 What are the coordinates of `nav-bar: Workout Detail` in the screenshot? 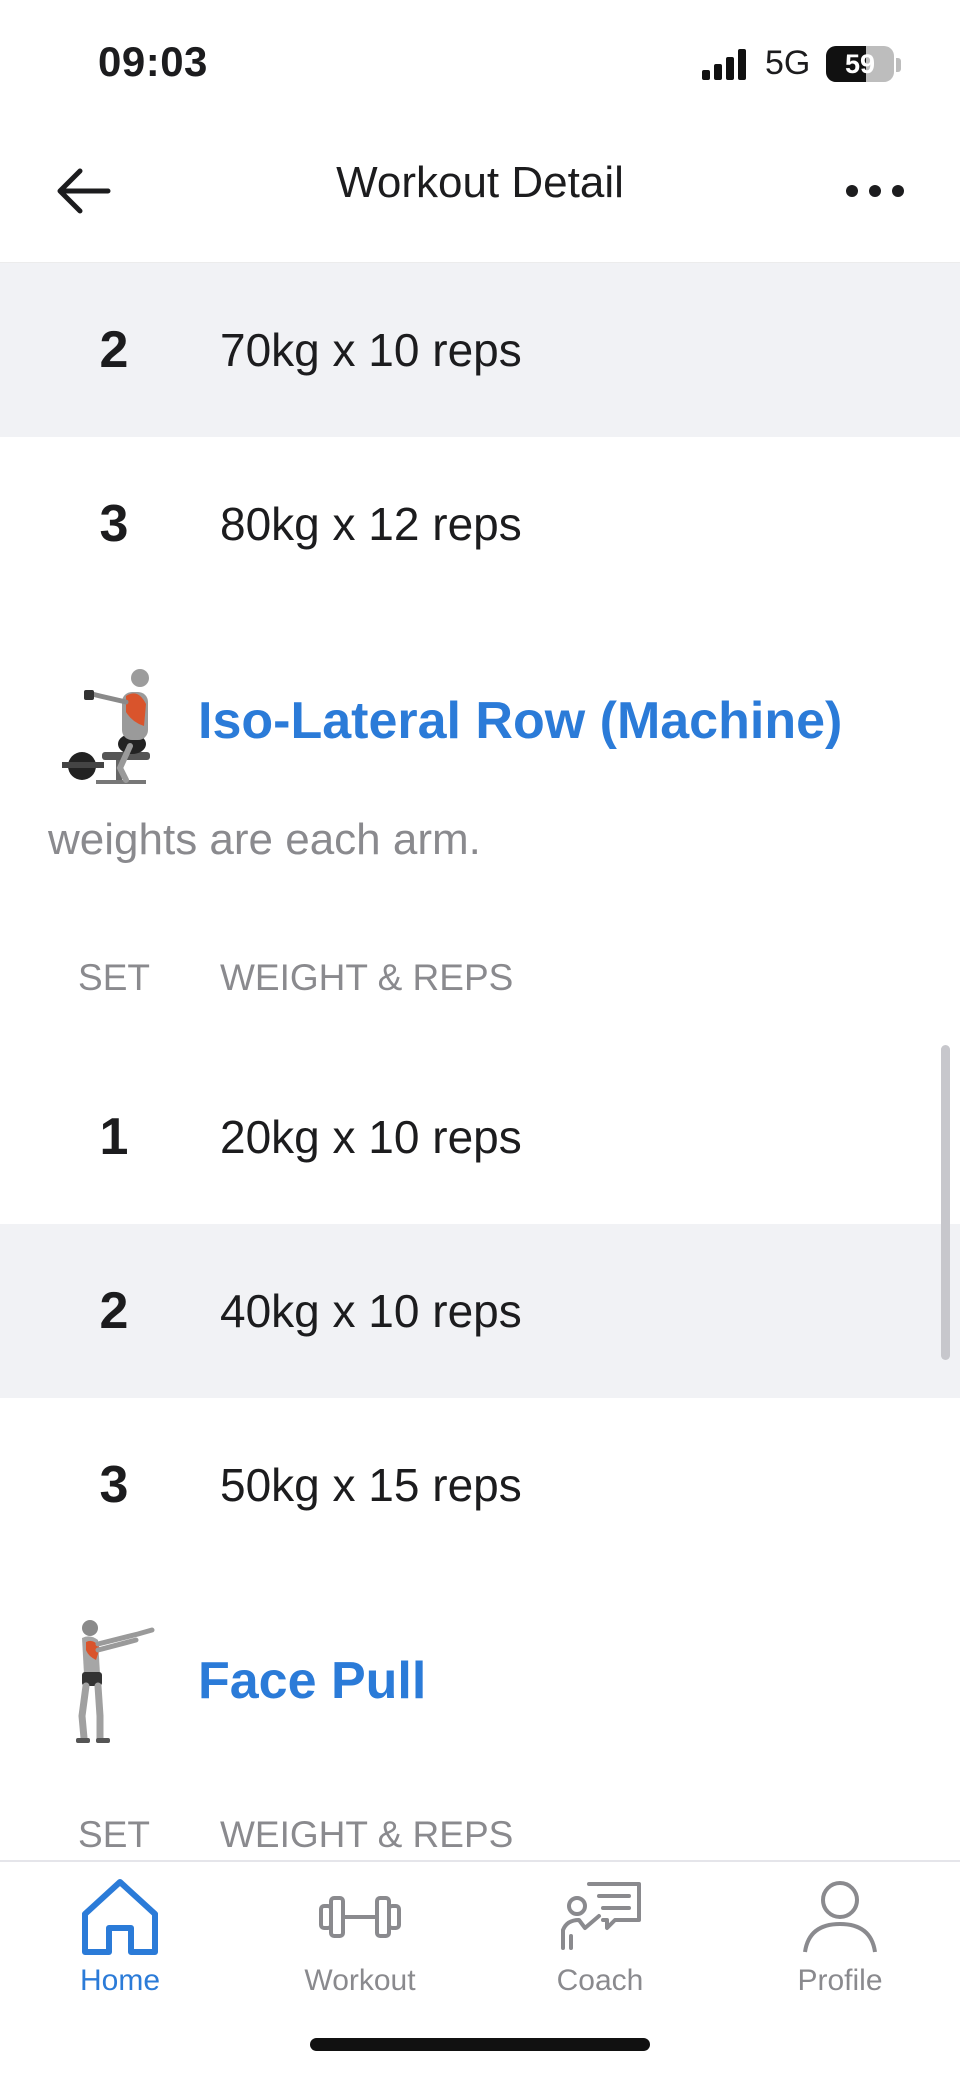 It's located at (480, 196).